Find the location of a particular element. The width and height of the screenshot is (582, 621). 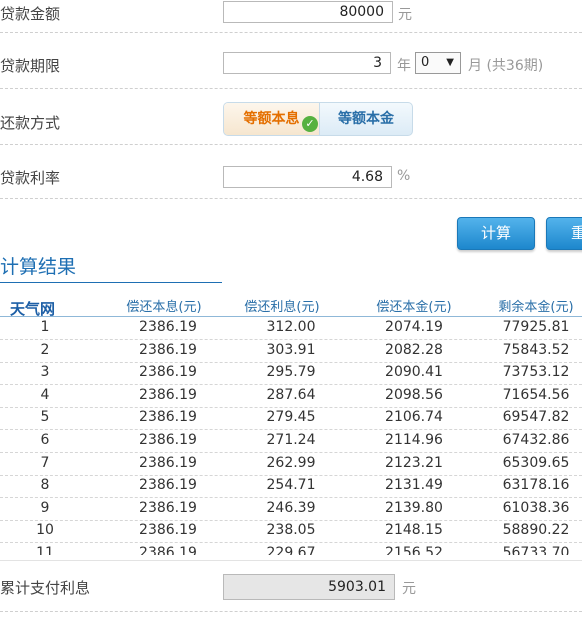

interest-cell: 295.79 is located at coordinates (291, 372).